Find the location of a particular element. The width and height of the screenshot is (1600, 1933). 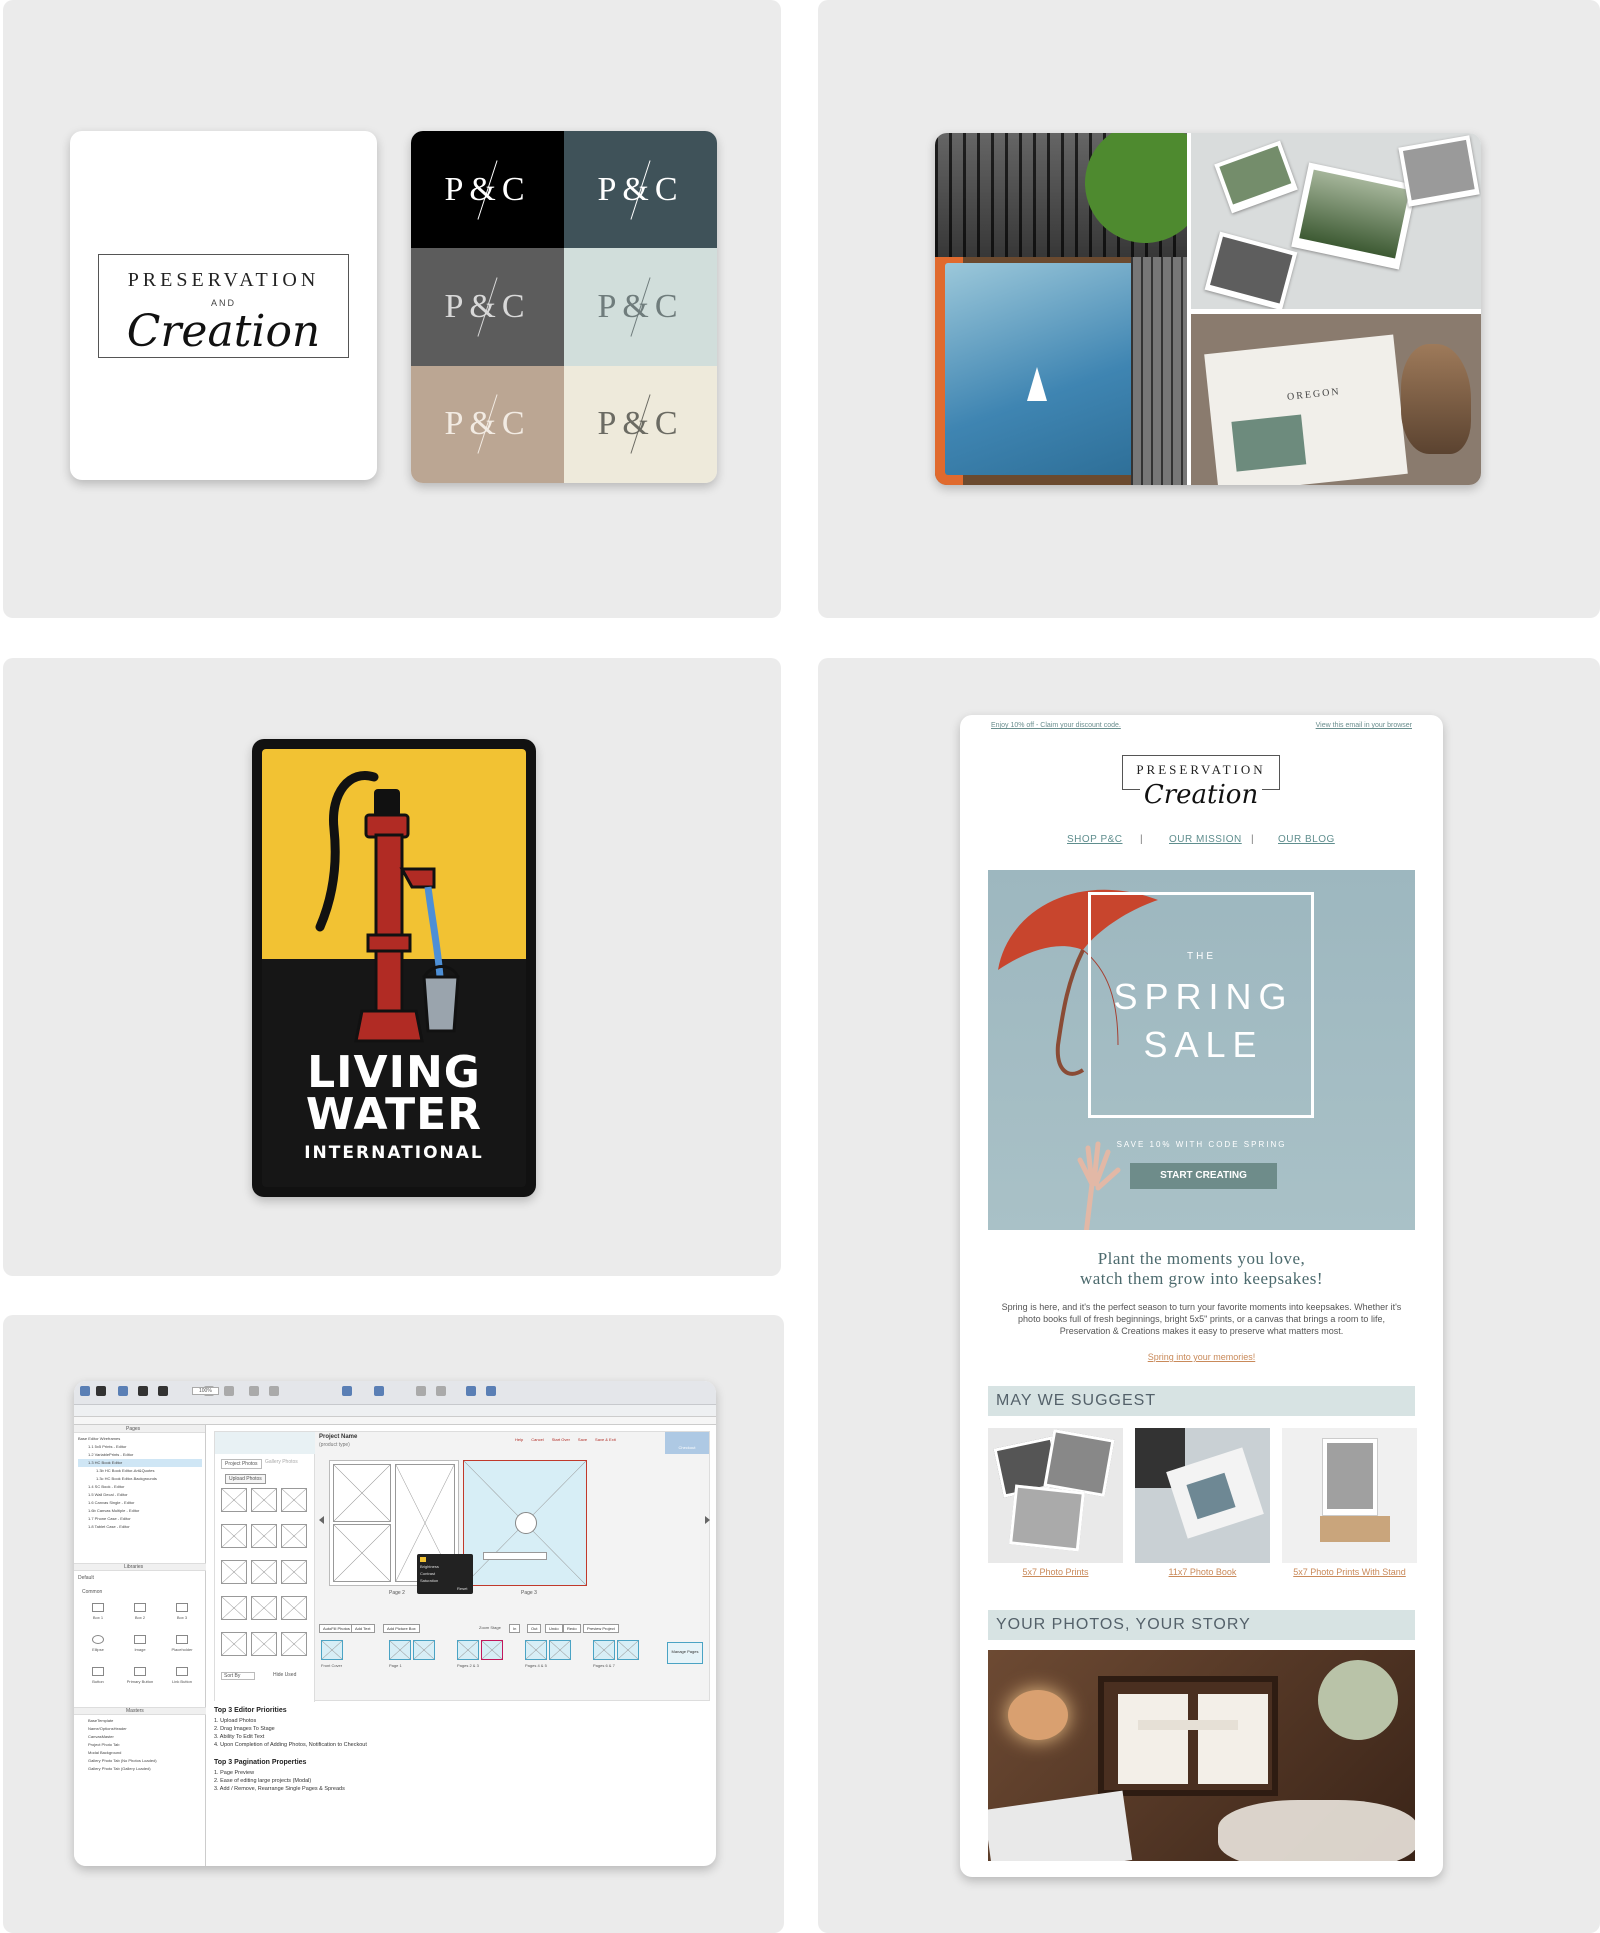

tree-item: 1.3b HC Book Editor-Art&Quotes is located at coordinates (140, 1471).